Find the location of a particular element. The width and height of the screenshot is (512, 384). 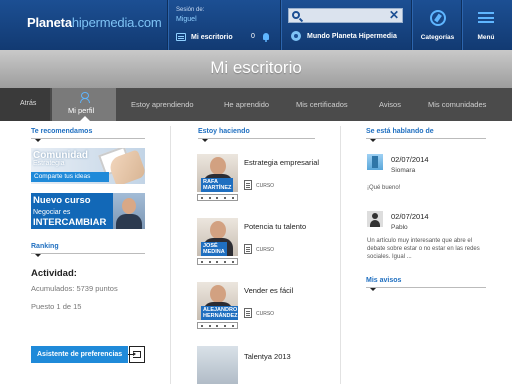

avatar is located at coordinates (375, 219).